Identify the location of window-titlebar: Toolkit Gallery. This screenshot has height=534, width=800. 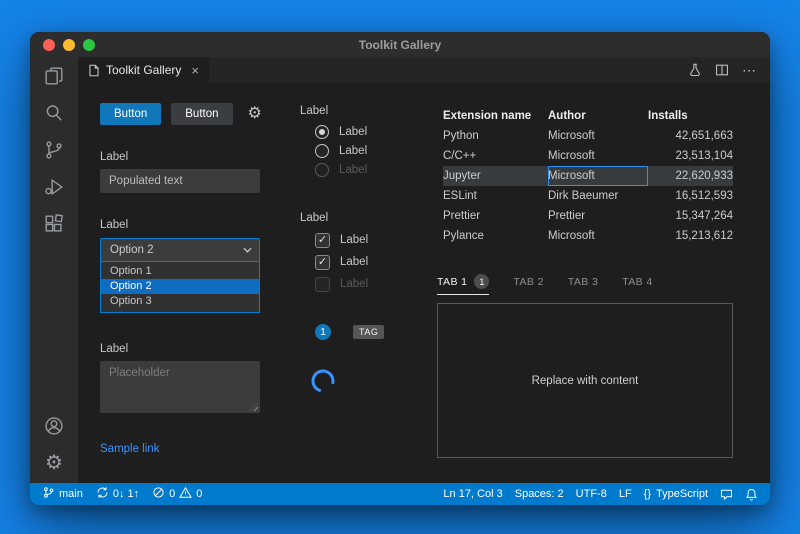
(400, 44).